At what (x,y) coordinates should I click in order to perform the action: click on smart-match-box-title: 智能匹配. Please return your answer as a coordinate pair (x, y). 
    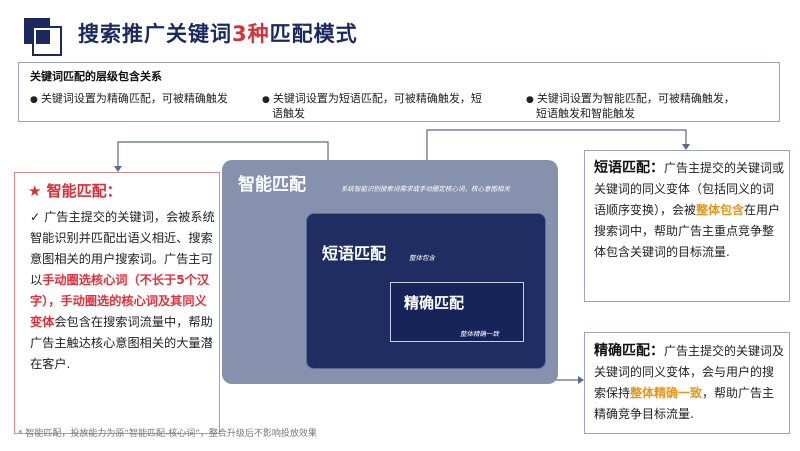
    Looking at the image, I should click on (272, 185).